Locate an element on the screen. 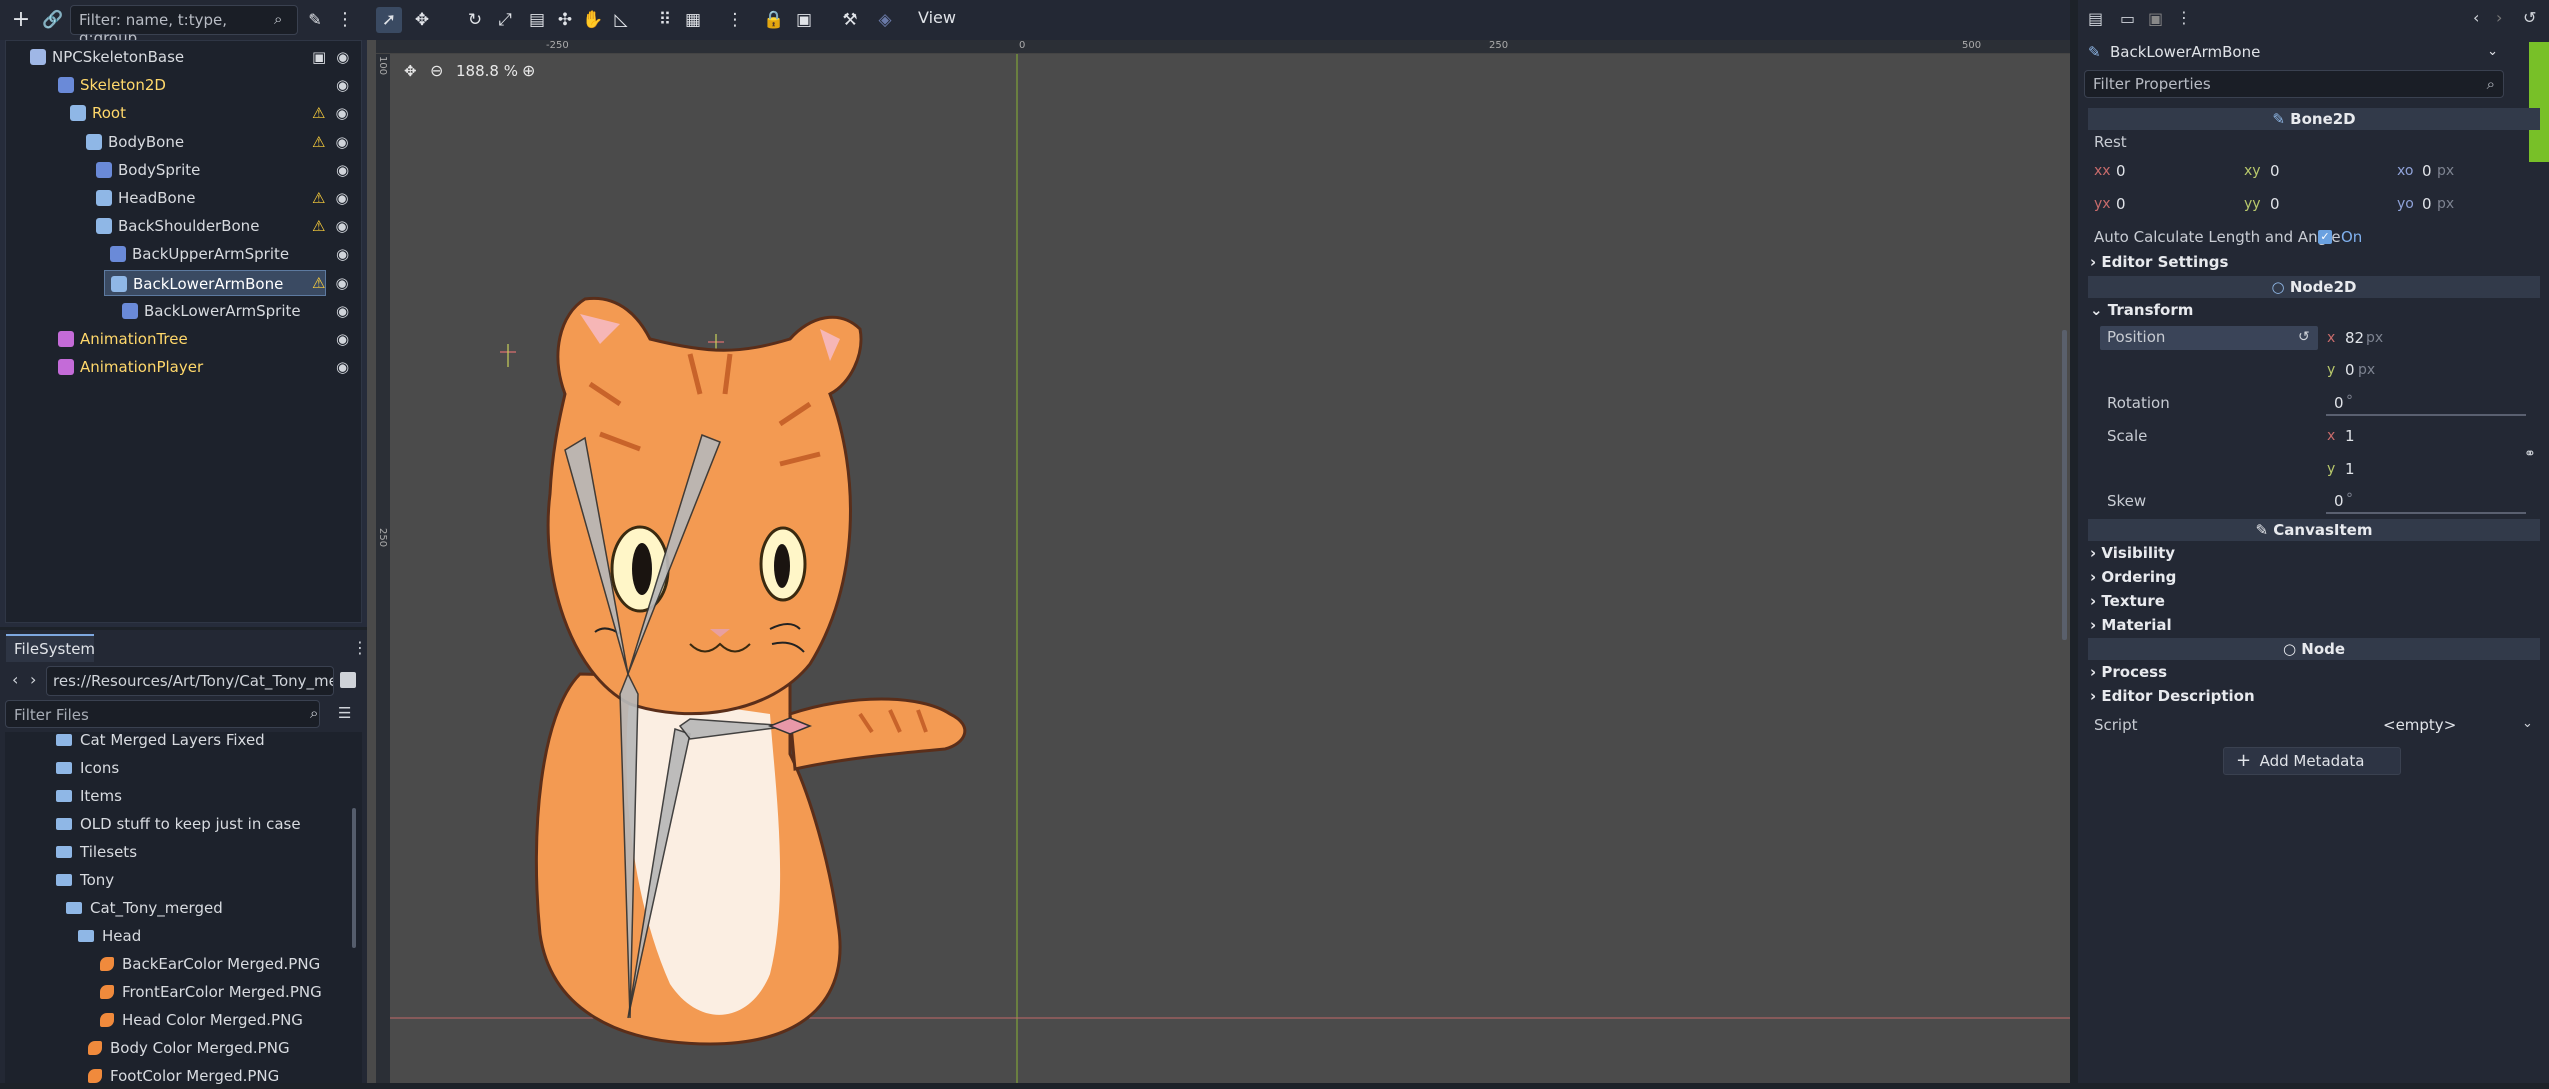 This screenshot has width=2549, height=1089. position-y-field: 0 is located at coordinates (2350, 370).